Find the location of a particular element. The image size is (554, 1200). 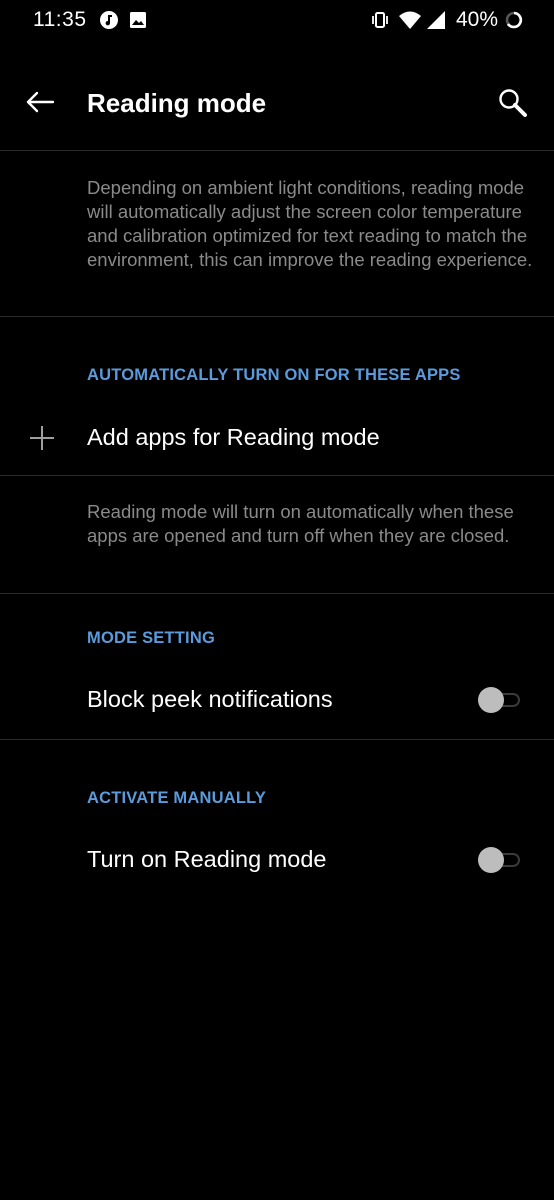

turn-on-reading-label: Turn on Reading mode is located at coordinates (207, 859).